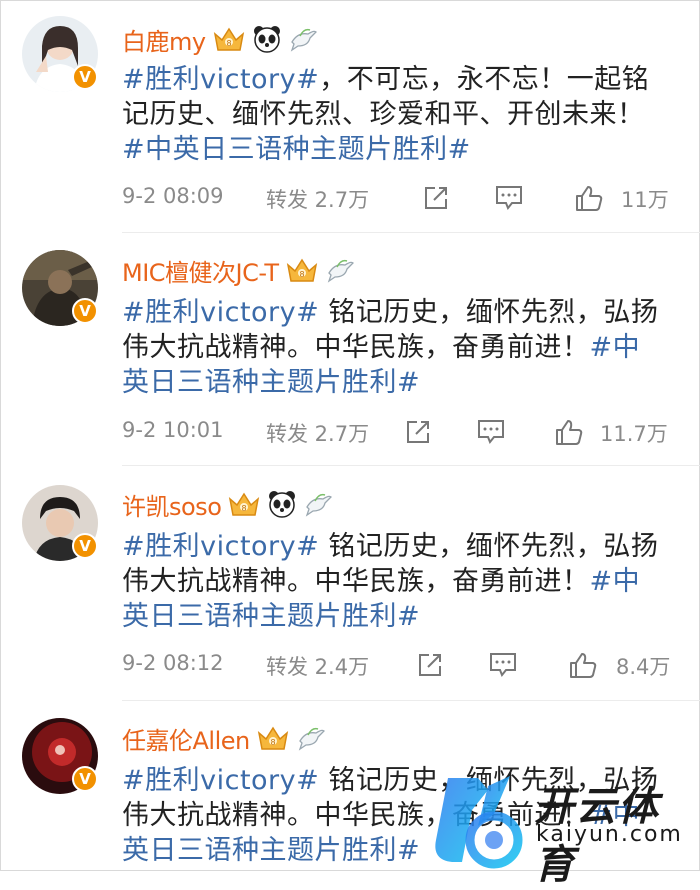  What do you see at coordinates (296, 149) in the screenshot?
I see `hashtag-link: #中英日三语种主题片胜利#` at bounding box center [296, 149].